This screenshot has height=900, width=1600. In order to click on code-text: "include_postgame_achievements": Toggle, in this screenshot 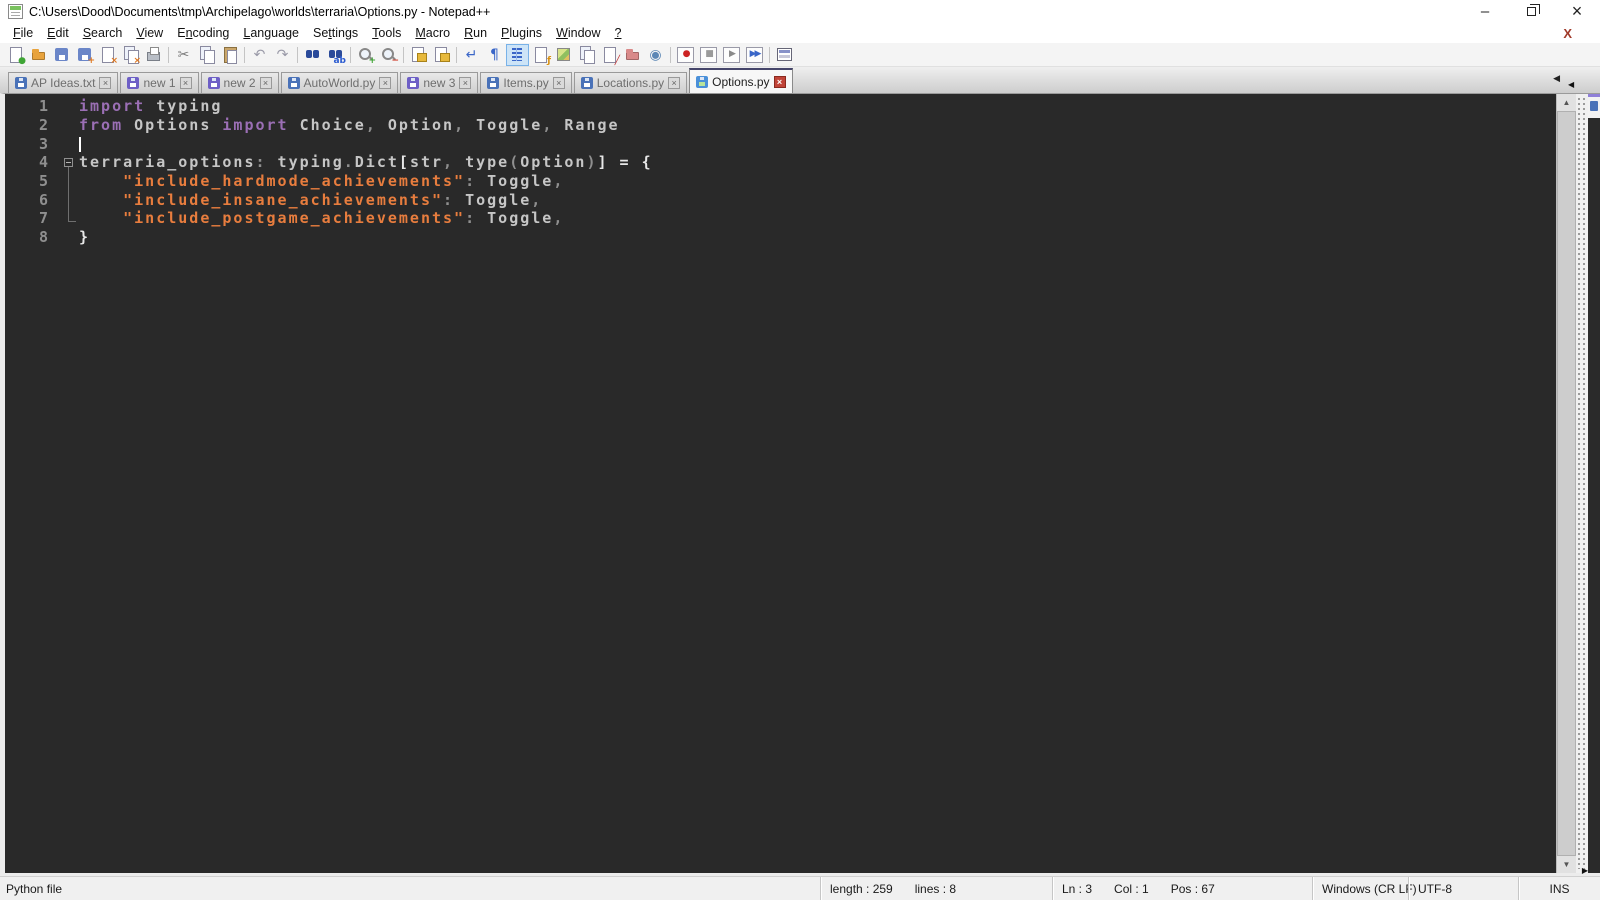, I will do `click(344, 218)`.